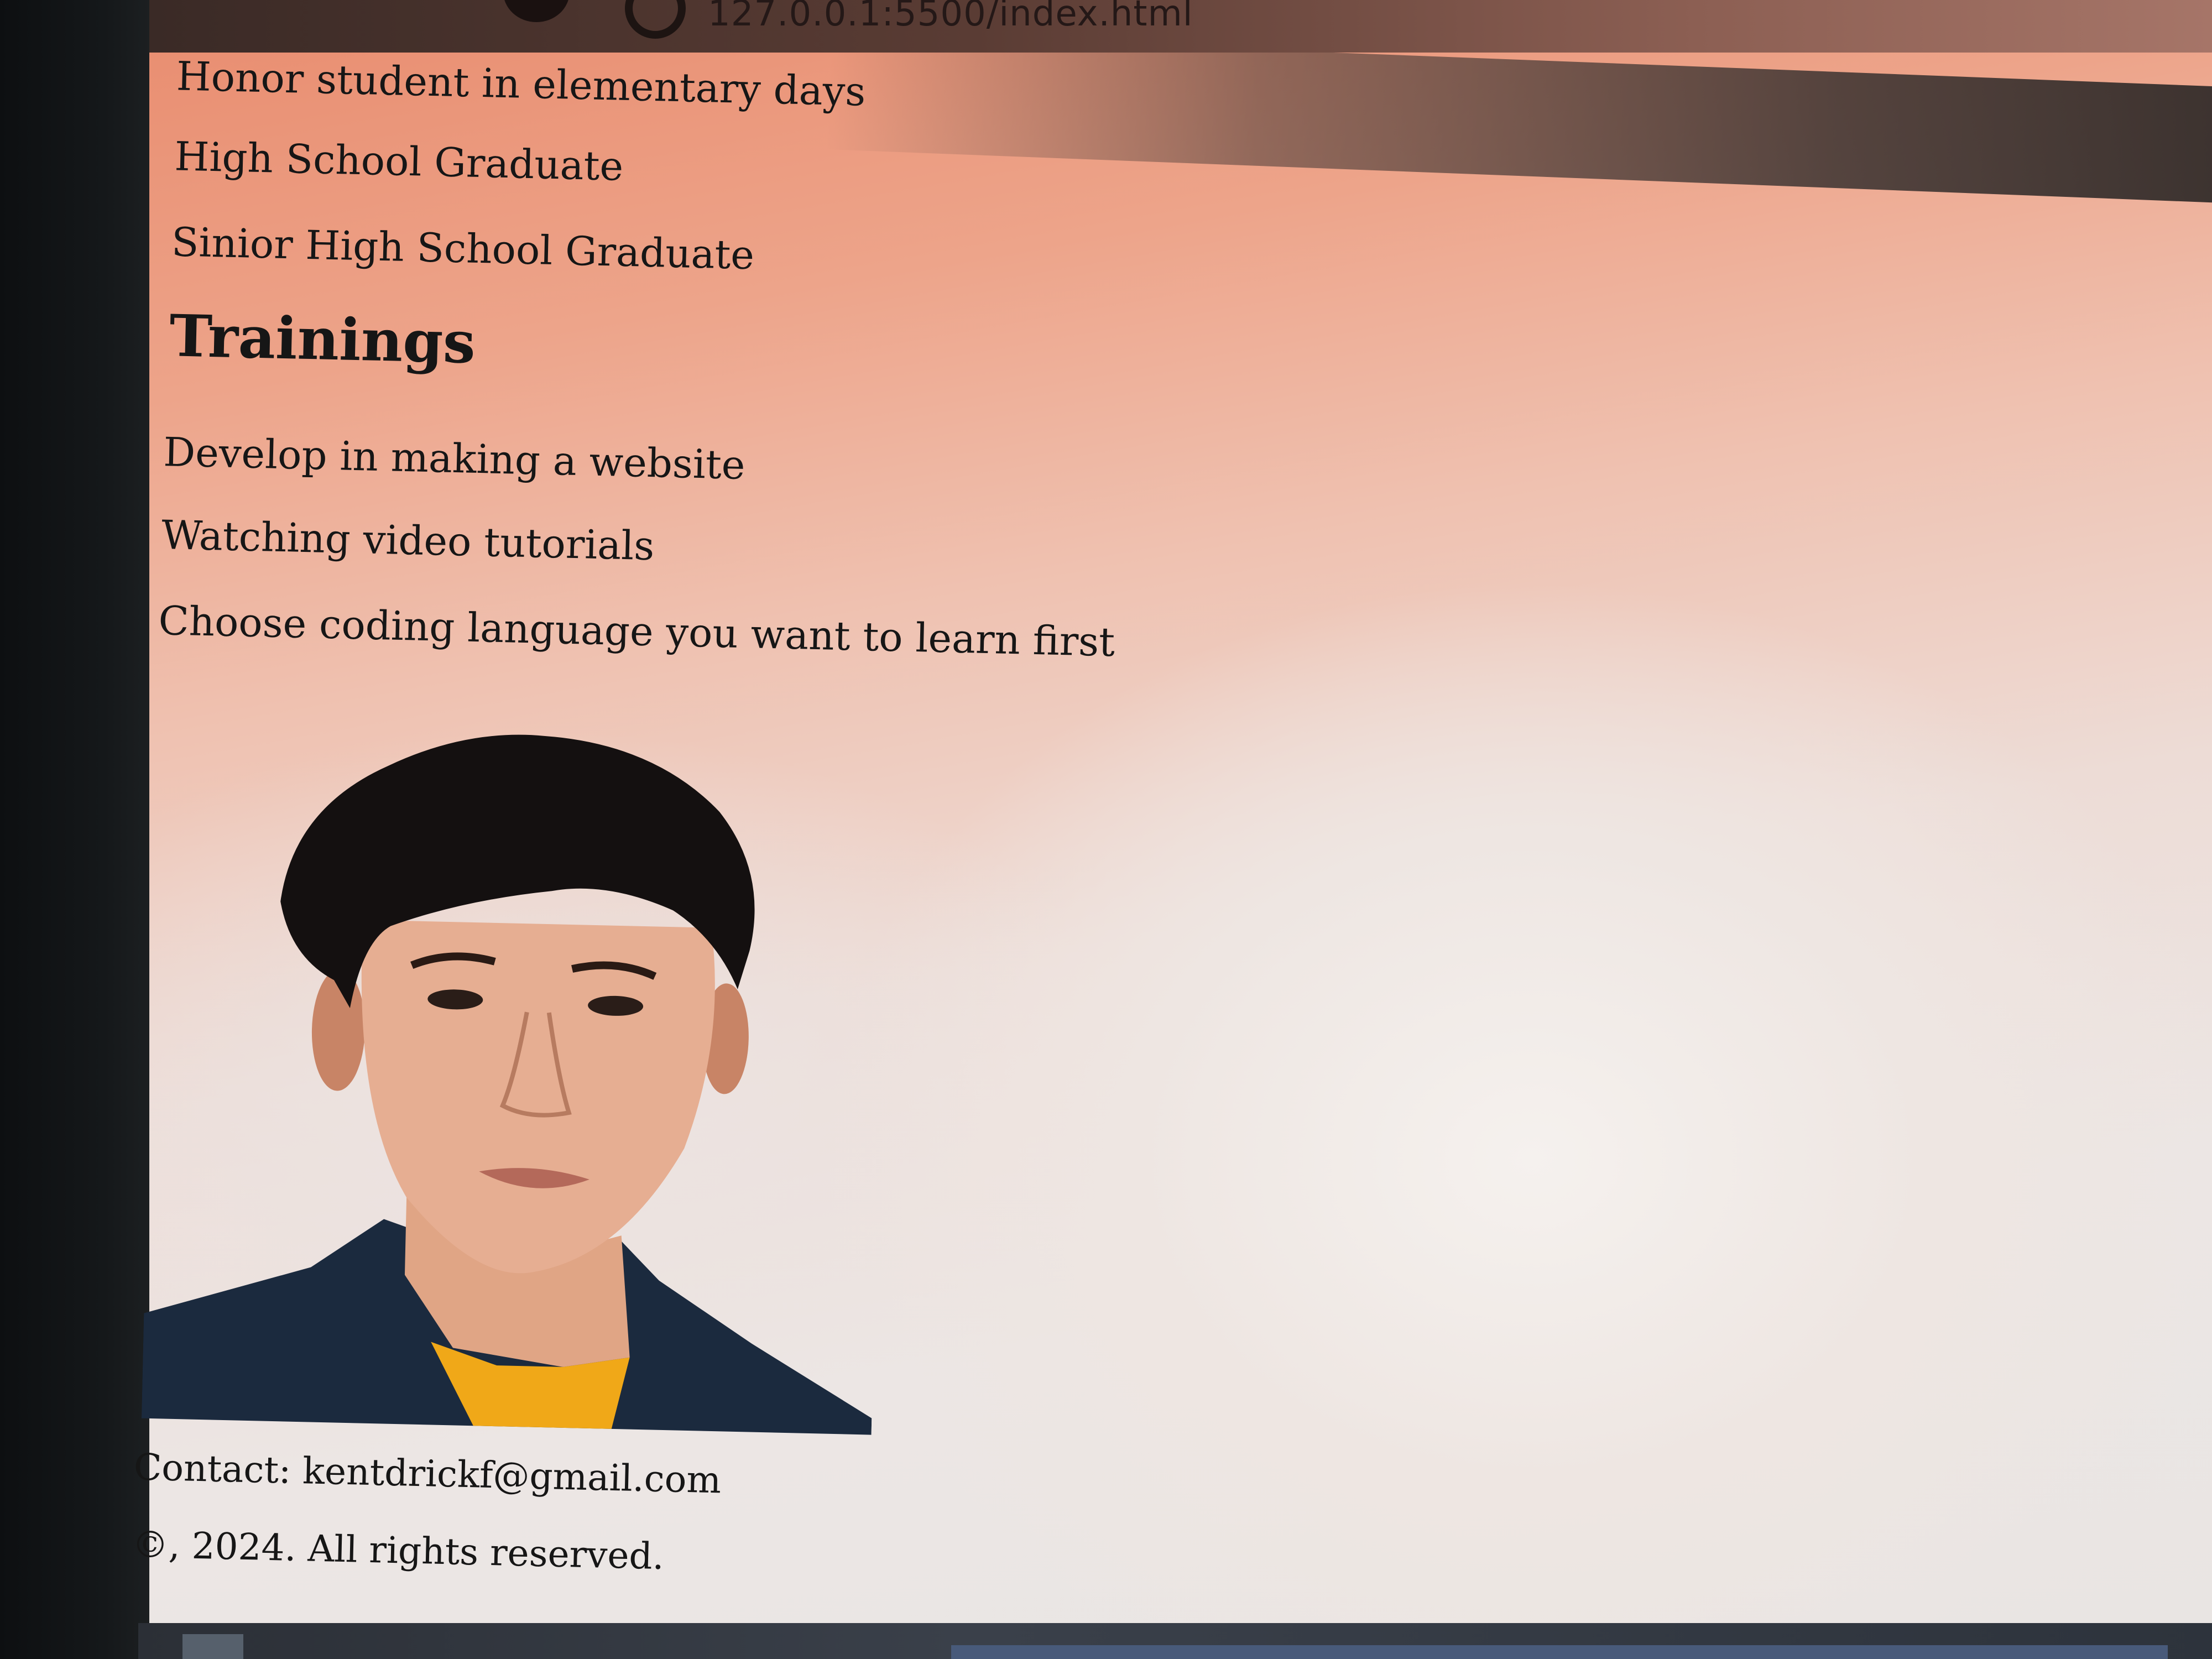 The image size is (2212, 1659). What do you see at coordinates (74, 830) in the screenshot?
I see `monitor-bezel` at bounding box center [74, 830].